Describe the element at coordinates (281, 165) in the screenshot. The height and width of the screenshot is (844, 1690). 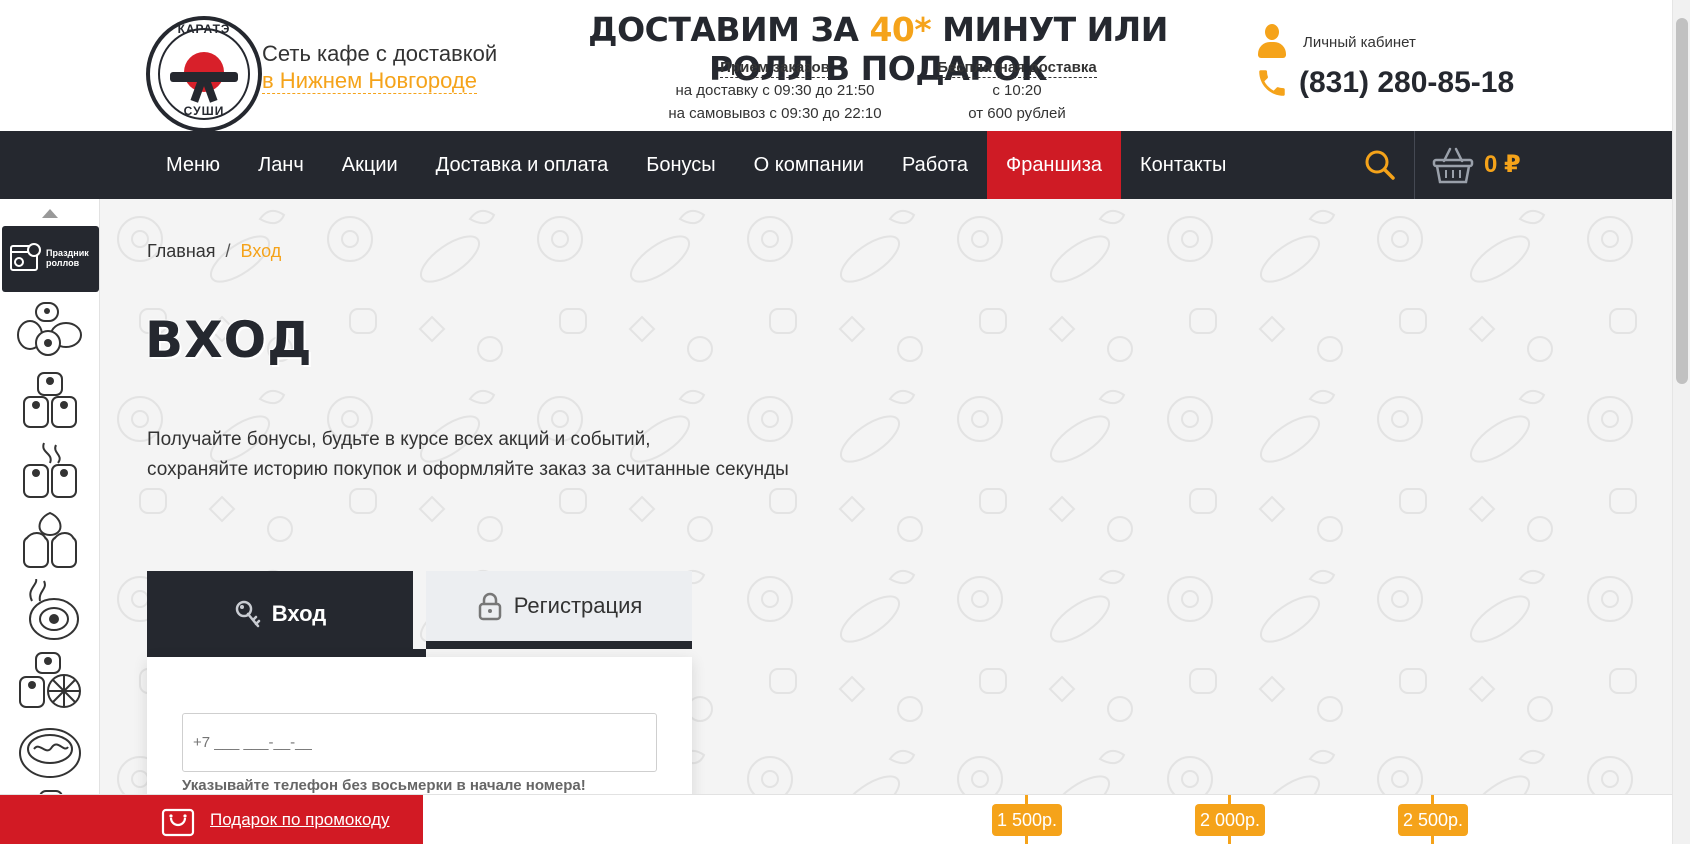
I see `nav-item-lunch: Ланч` at that location.